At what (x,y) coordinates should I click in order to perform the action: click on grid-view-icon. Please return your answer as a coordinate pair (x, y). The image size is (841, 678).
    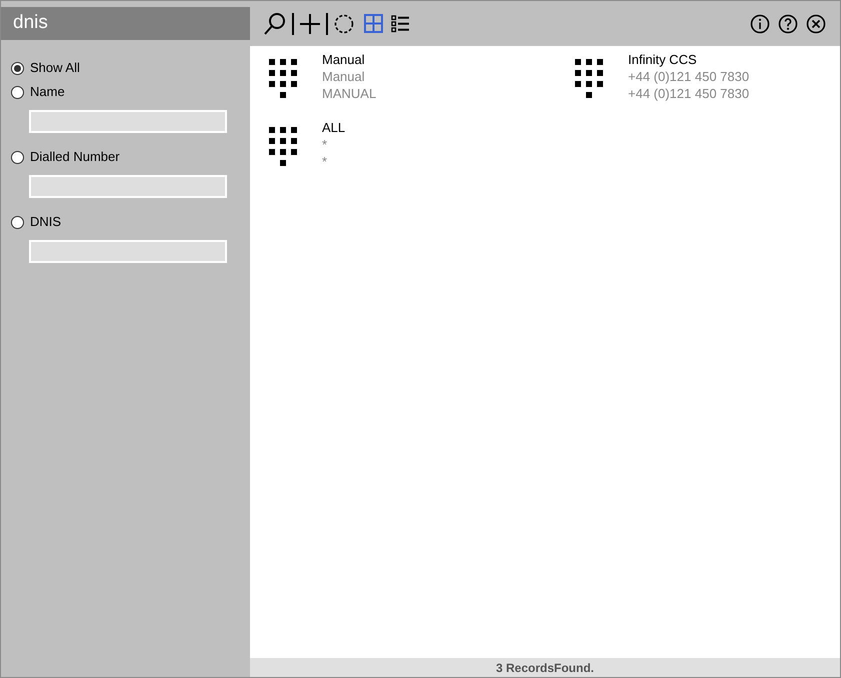
    Looking at the image, I should click on (373, 23).